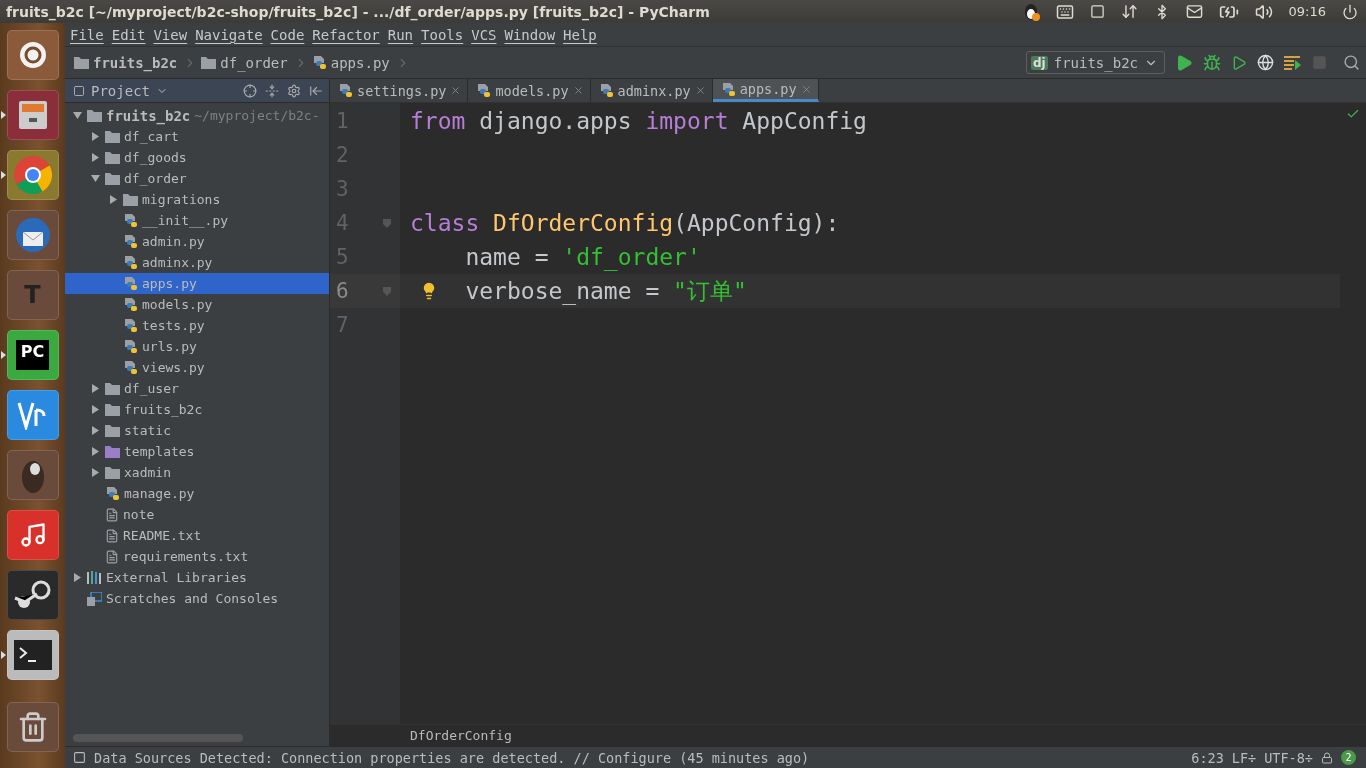  I want to click on item-label: requirements.txt, so click(186, 556).